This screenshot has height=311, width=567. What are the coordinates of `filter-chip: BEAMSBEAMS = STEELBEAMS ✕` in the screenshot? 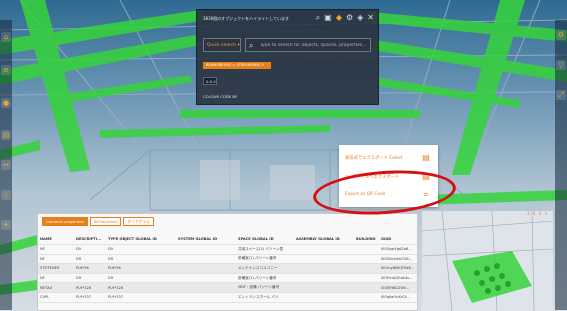 It's located at (237, 65).